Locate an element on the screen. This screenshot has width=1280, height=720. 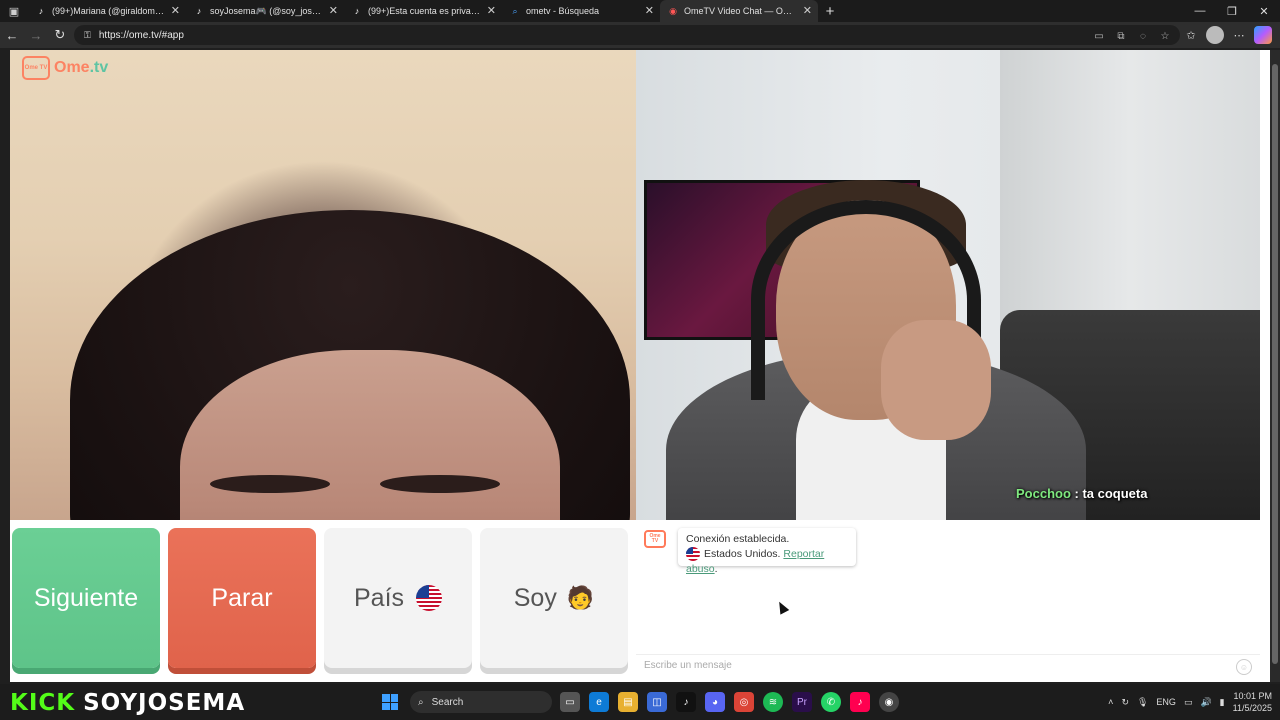
favorite-star-icon: ☆ is located at coordinates (1165, 36).